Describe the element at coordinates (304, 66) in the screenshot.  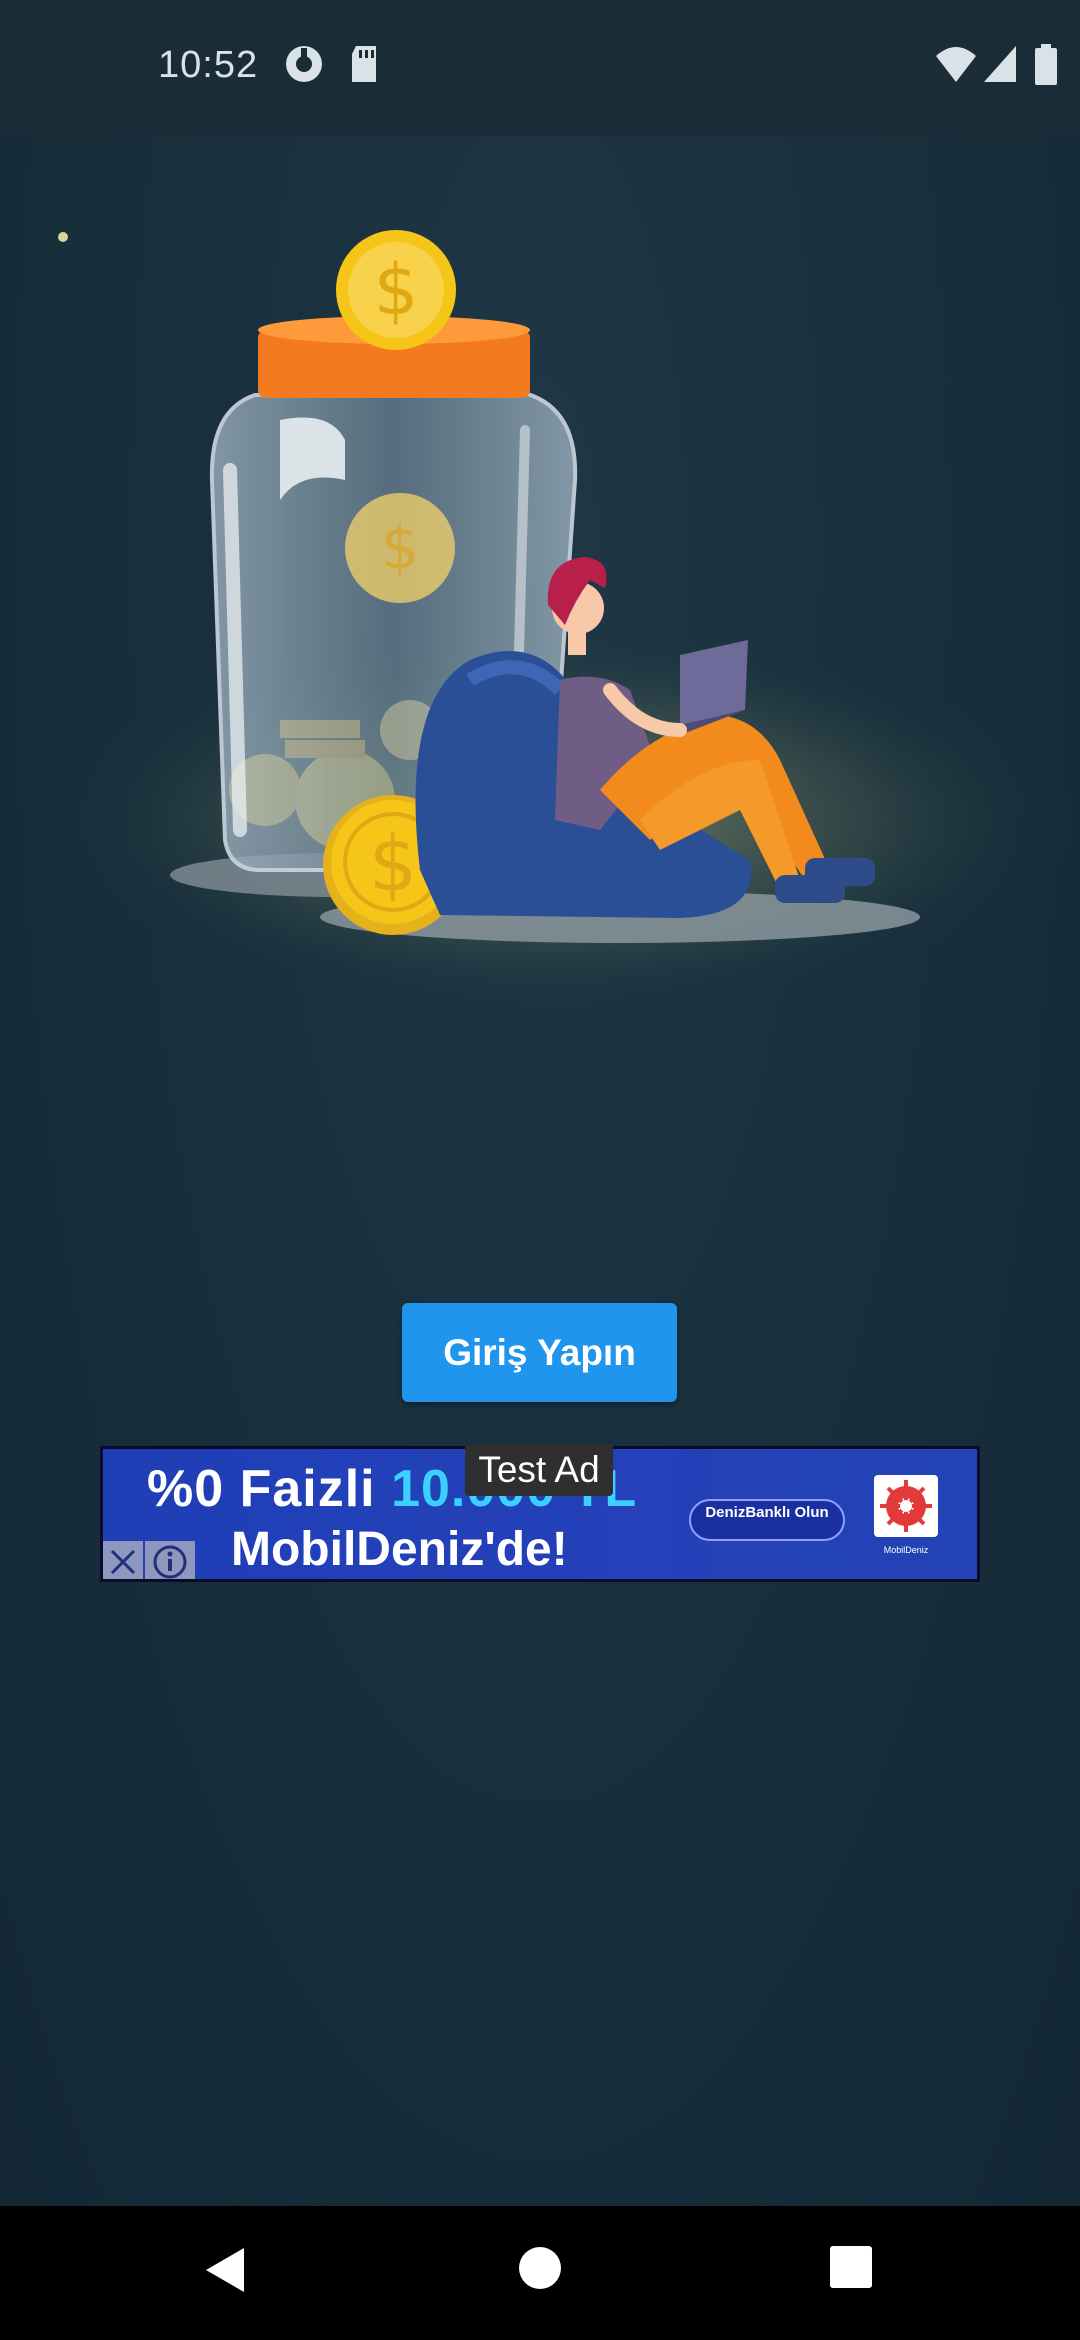
I see `vpn-key-icon` at that location.